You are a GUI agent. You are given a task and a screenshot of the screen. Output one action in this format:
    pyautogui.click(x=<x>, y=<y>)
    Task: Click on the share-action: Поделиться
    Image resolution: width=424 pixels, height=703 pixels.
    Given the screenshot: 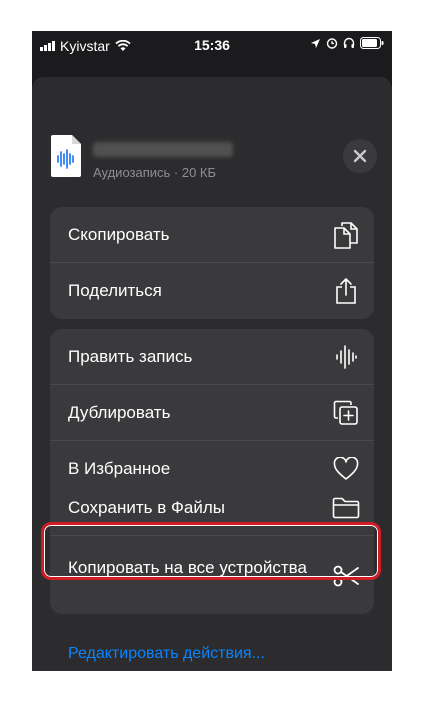 What is the action you would take?
    pyautogui.click(x=212, y=291)
    